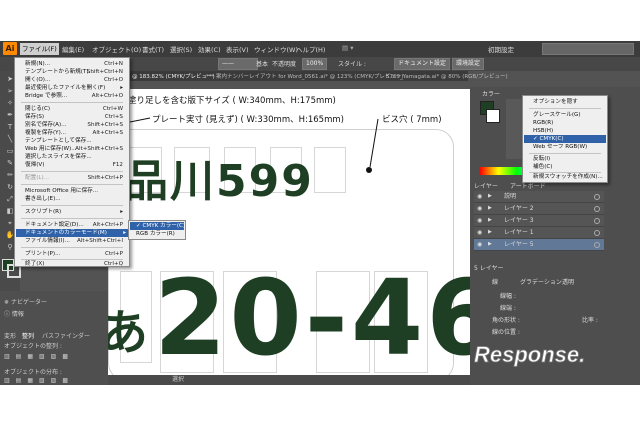  Describe the element at coordinates (39, 380) in the screenshot. I see `distribute-buttons: ▥▤▦▧▨▩` at that location.